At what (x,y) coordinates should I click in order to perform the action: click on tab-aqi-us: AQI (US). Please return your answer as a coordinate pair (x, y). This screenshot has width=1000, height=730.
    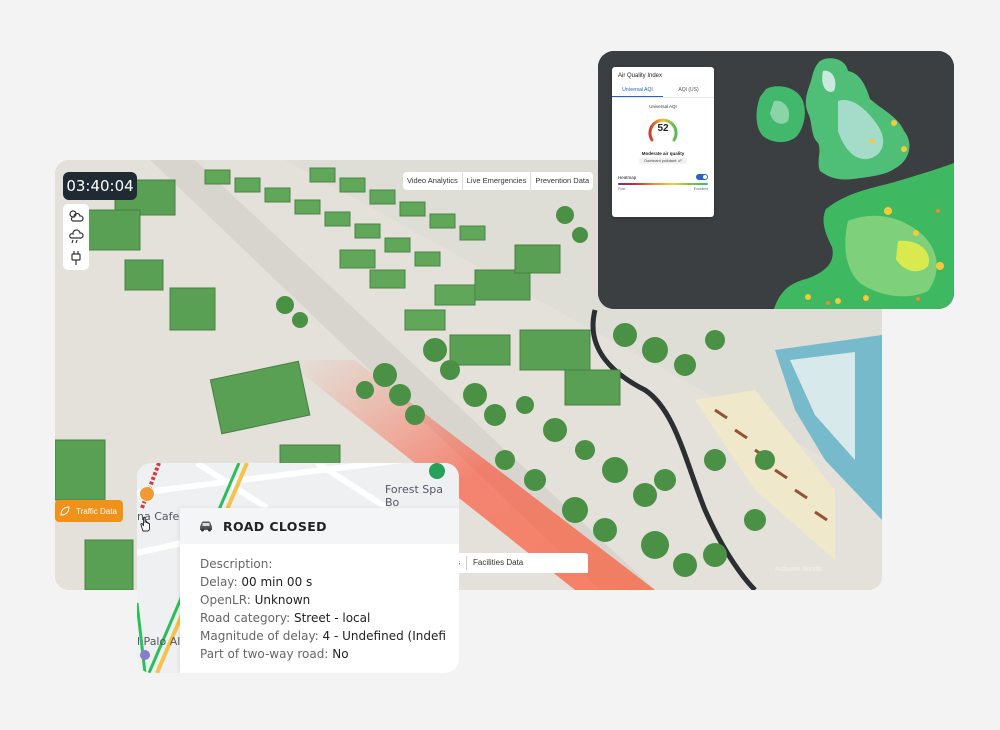
    Looking at the image, I should click on (688, 90).